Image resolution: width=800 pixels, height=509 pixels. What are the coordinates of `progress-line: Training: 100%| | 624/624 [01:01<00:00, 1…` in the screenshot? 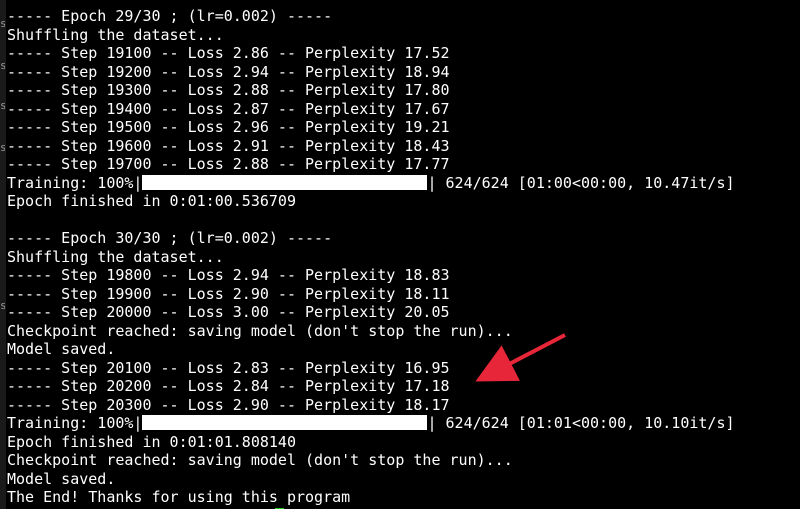 It's located at (371, 423).